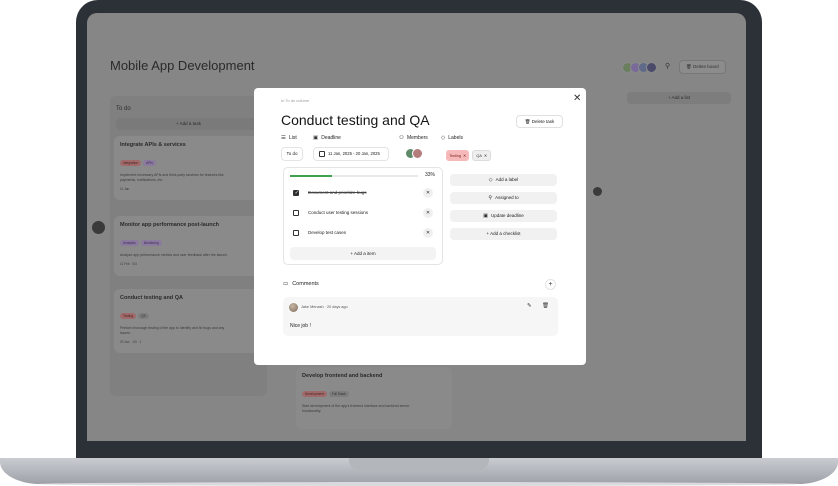  Describe the element at coordinates (529, 306) in the screenshot. I see `edit-icon: ✎` at that location.